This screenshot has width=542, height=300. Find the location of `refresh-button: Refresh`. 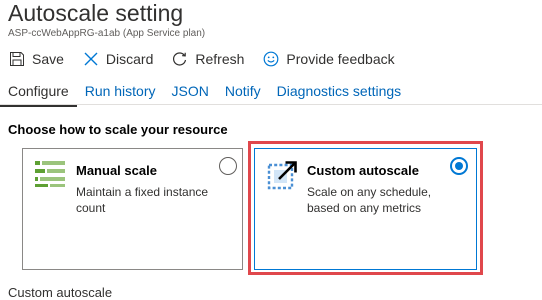

refresh-button: Refresh is located at coordinates (207, 59).